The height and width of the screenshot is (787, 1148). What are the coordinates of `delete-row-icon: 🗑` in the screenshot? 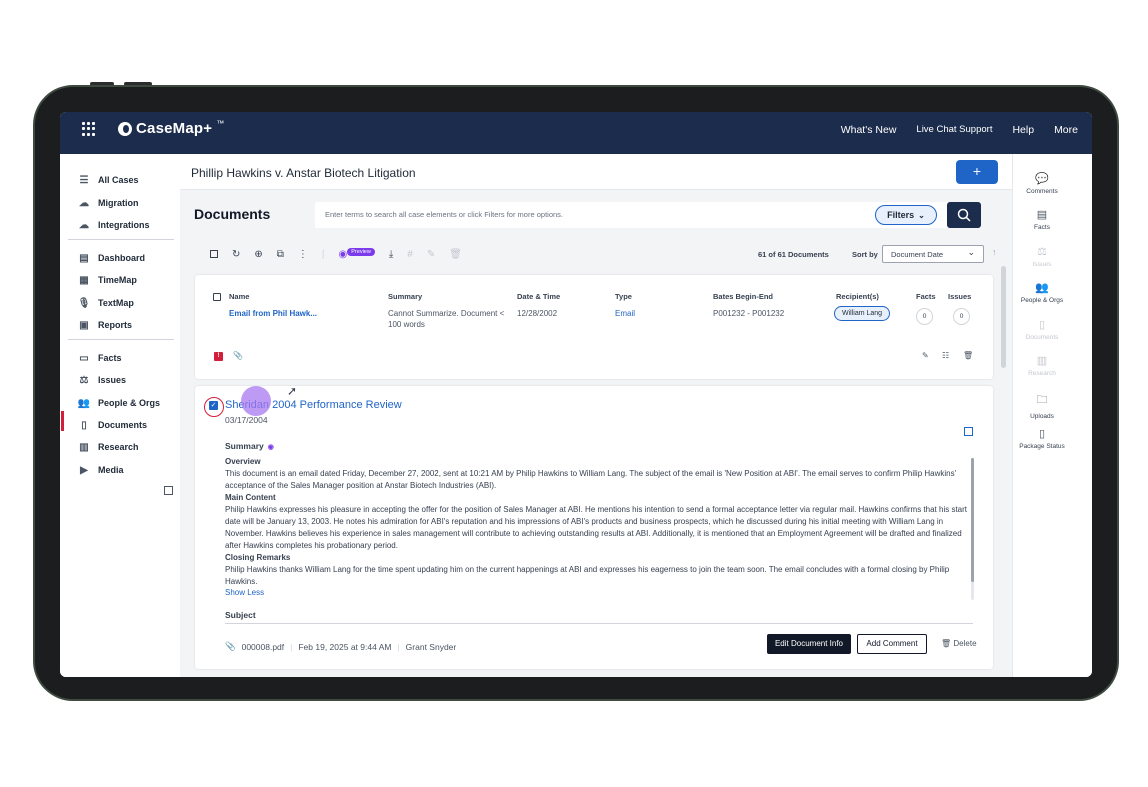 It's located at (968, 355).